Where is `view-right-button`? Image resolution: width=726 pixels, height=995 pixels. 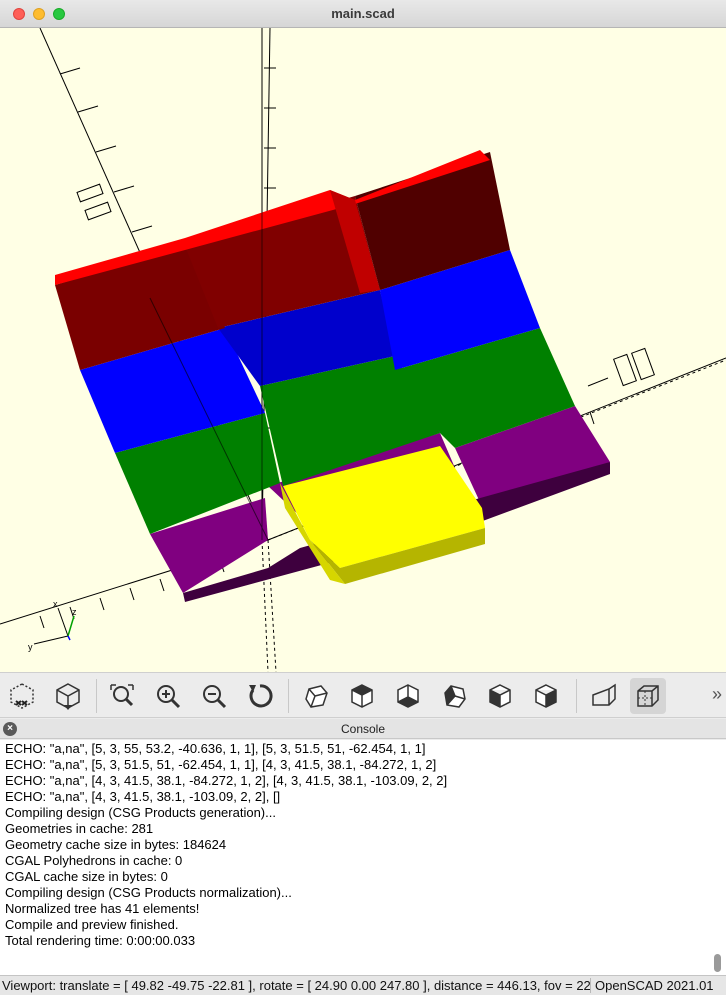 view-right-button is located at coordinates (316, 696).